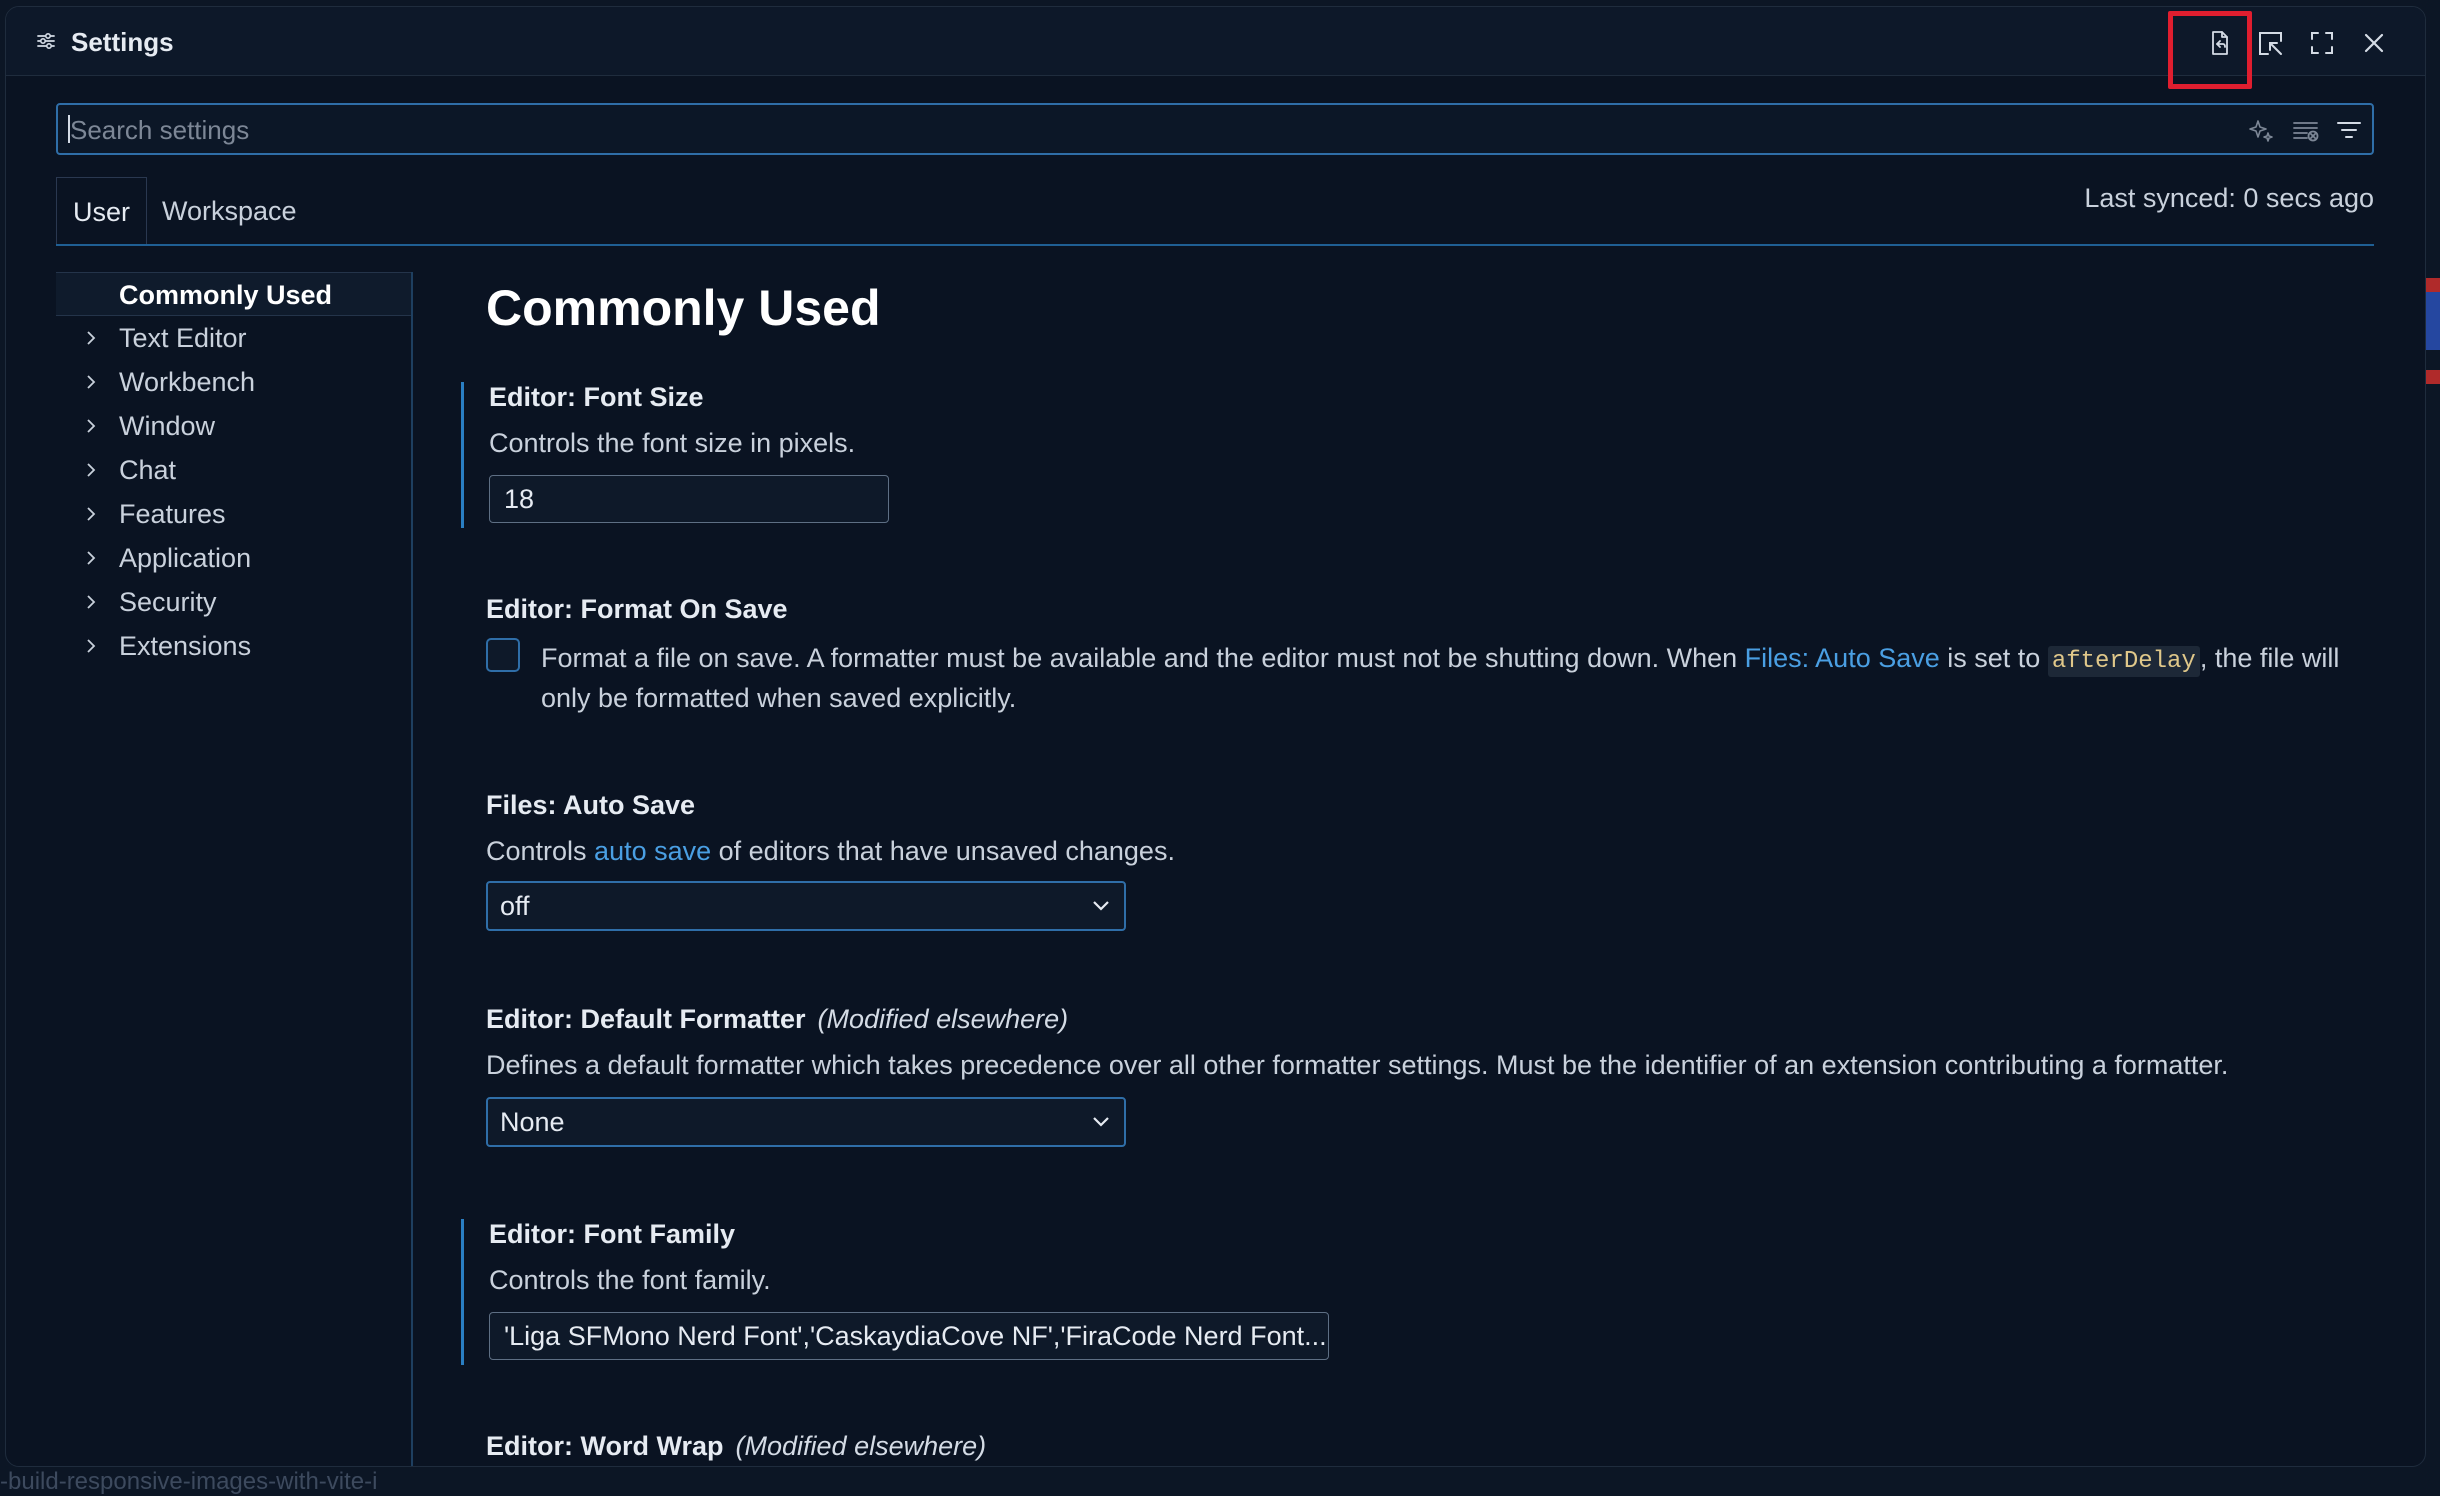  What do you see at coordinates (540, 851) in the screenshot?
I see `description-text: Controls` at bounding box center [540, 851].